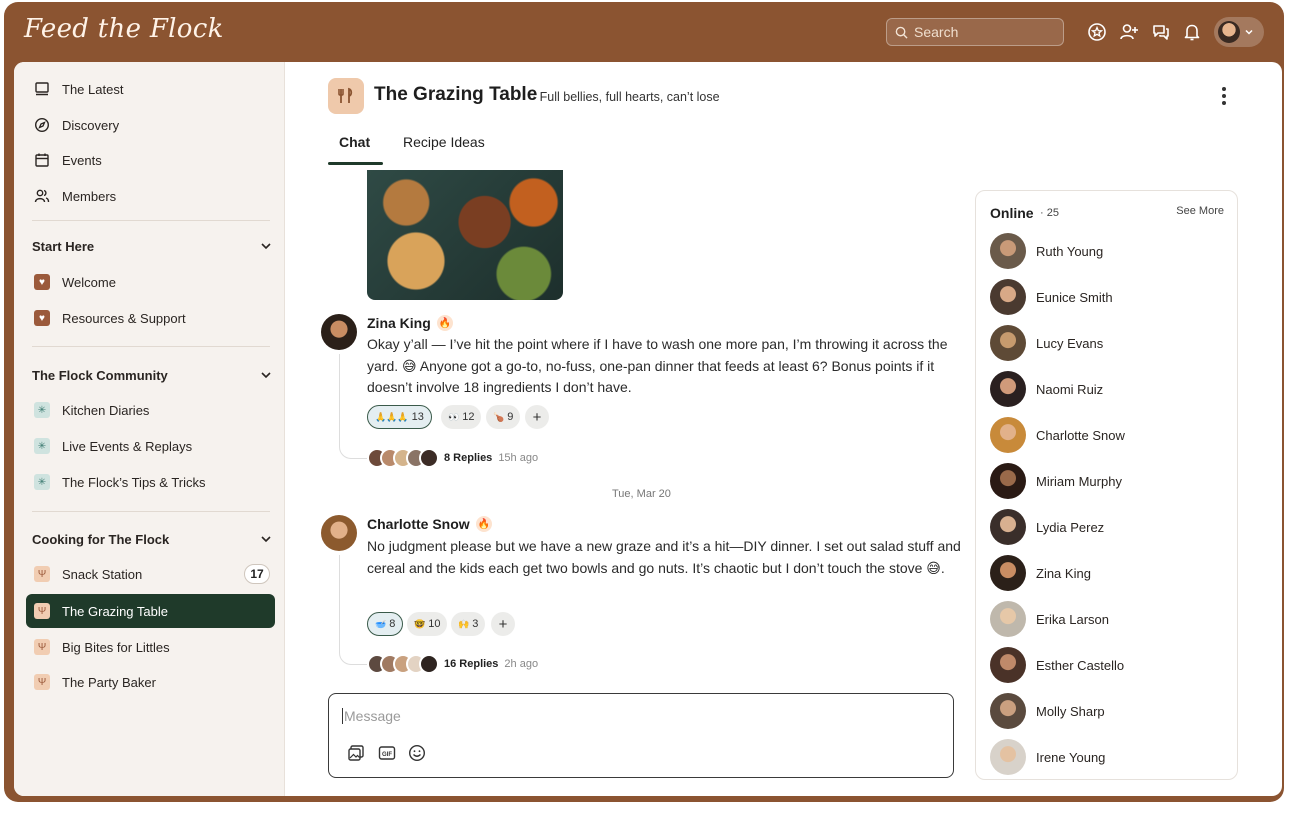  Describe the element at coordinates (456, 94) in the screenshot. I see `page-title: The Grazing Table` at that location.